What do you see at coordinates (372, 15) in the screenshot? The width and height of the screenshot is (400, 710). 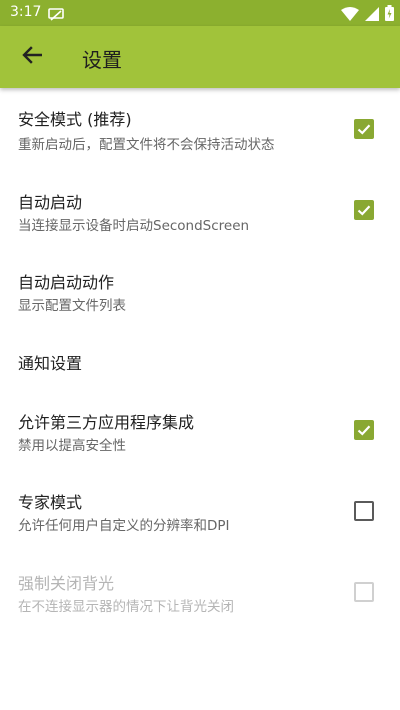 I see `signal-icon` at bounding box center [372, 15].